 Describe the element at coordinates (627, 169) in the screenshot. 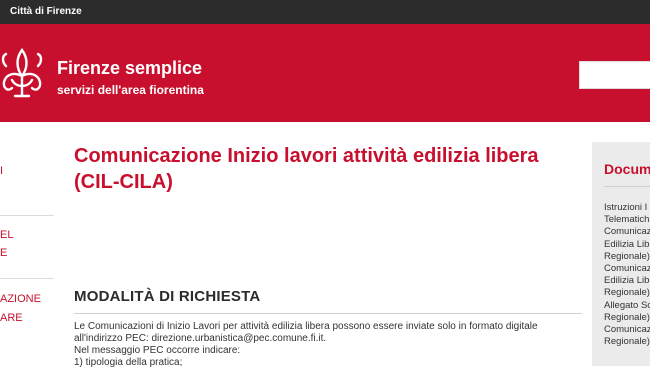

I see `sidebar-heading: Docum` at that location.